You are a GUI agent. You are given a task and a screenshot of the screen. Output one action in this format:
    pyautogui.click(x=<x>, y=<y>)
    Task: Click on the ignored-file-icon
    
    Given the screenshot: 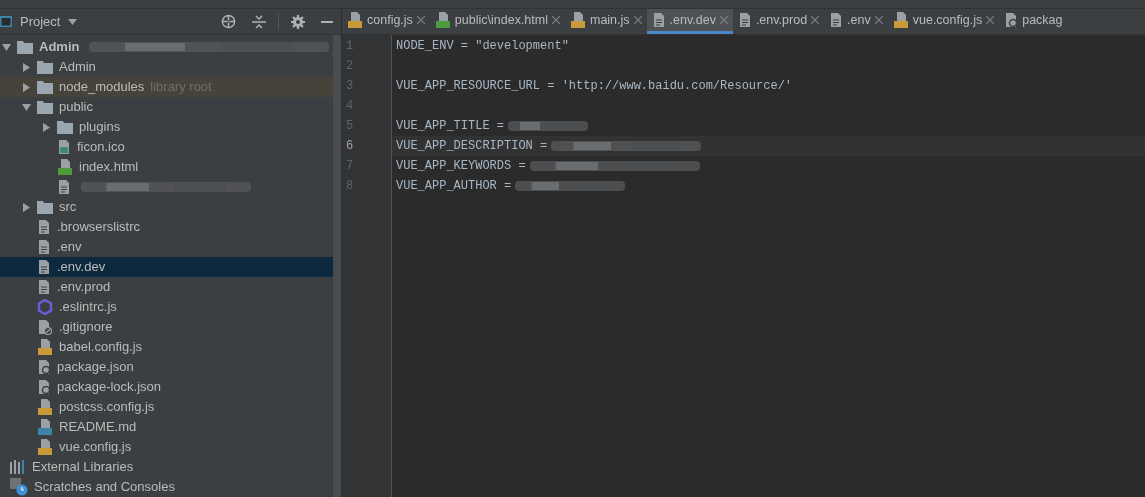 What is the action you would take?
    pyautogui.click(x=45, y=327)
    